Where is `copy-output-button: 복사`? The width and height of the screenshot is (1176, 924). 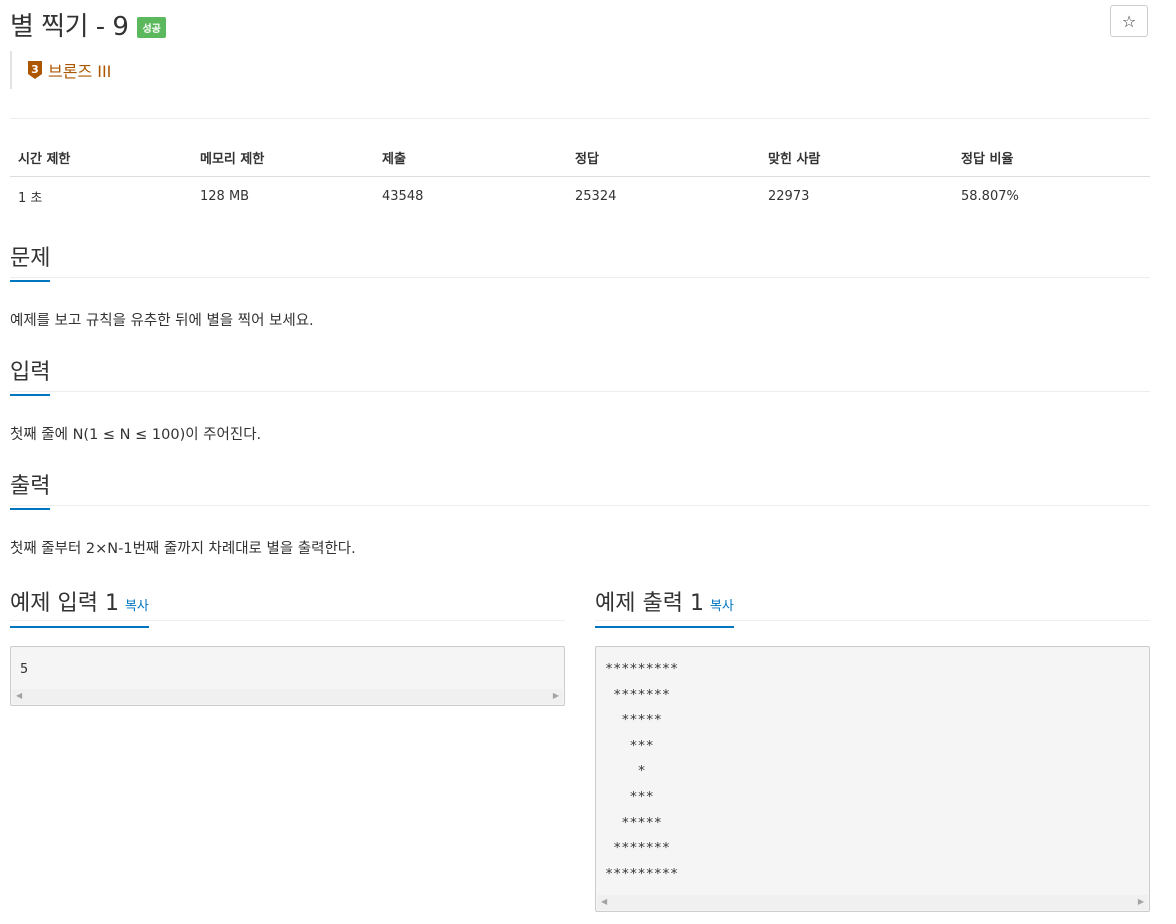 copy-output-button: 복사 is located at coordinates (722, 606).